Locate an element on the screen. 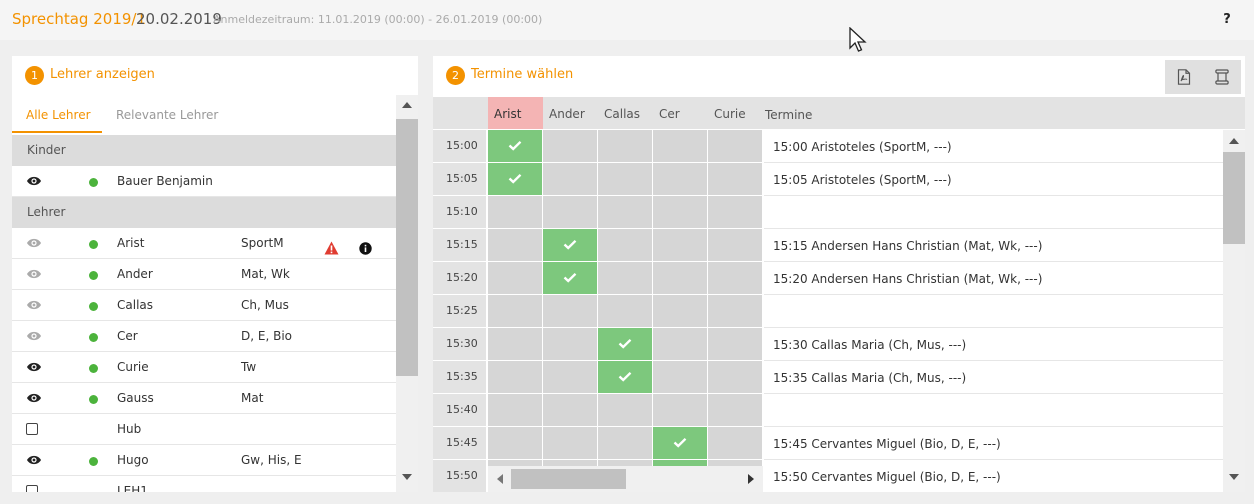 This screenshot has width=1254, height=504. teacher-name: Cer is located at coordinates (127, 336).